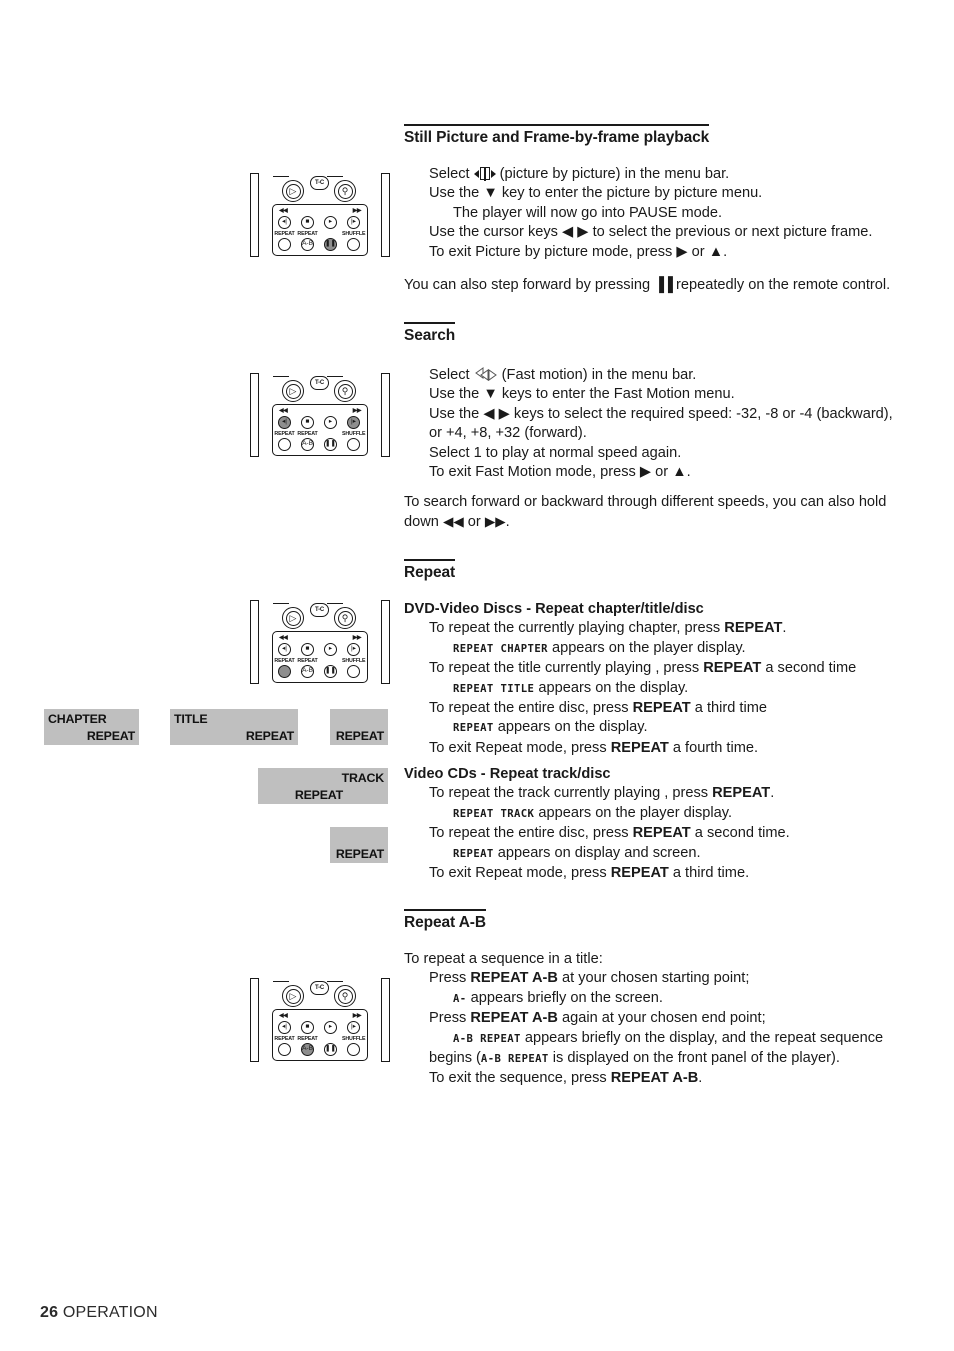 The height and width of the screenshot is (1351, 954). Describe the element at coordinates (713, 747) in the screenshot. I see `repeat-dvd-line-7-post: a fourth time.` at that location.